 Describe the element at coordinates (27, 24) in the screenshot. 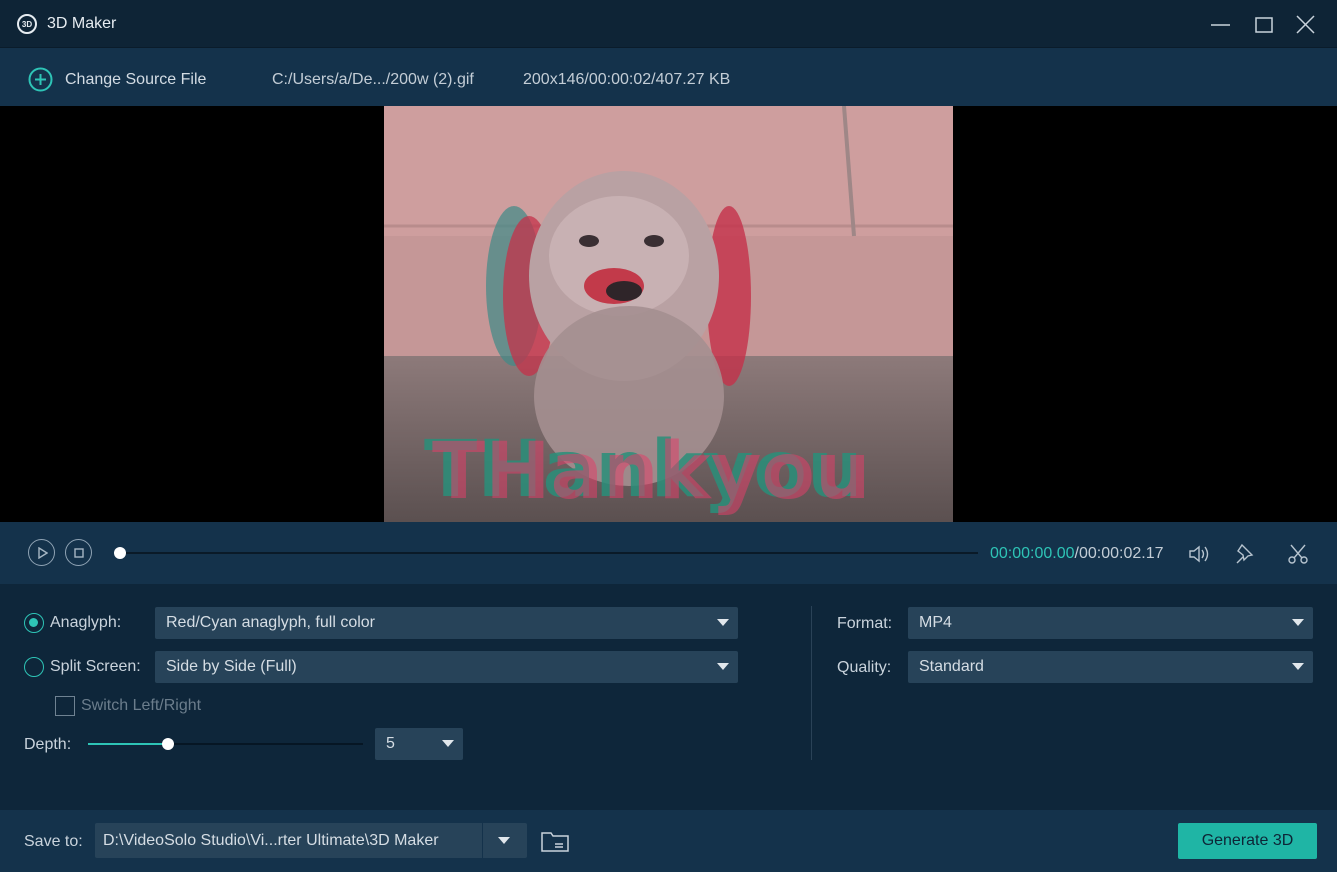

I see `app-logo-icon: 3D` at that location.